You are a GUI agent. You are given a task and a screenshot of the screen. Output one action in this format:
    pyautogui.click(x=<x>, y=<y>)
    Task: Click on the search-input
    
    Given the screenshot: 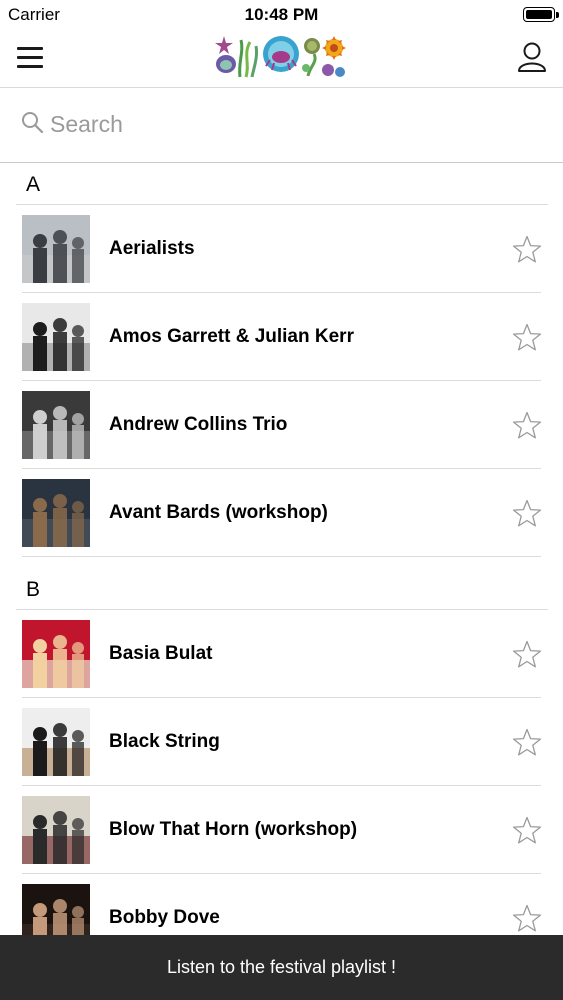 What is the action you would take?
    pyautogui.click(x=290, y=124)
    